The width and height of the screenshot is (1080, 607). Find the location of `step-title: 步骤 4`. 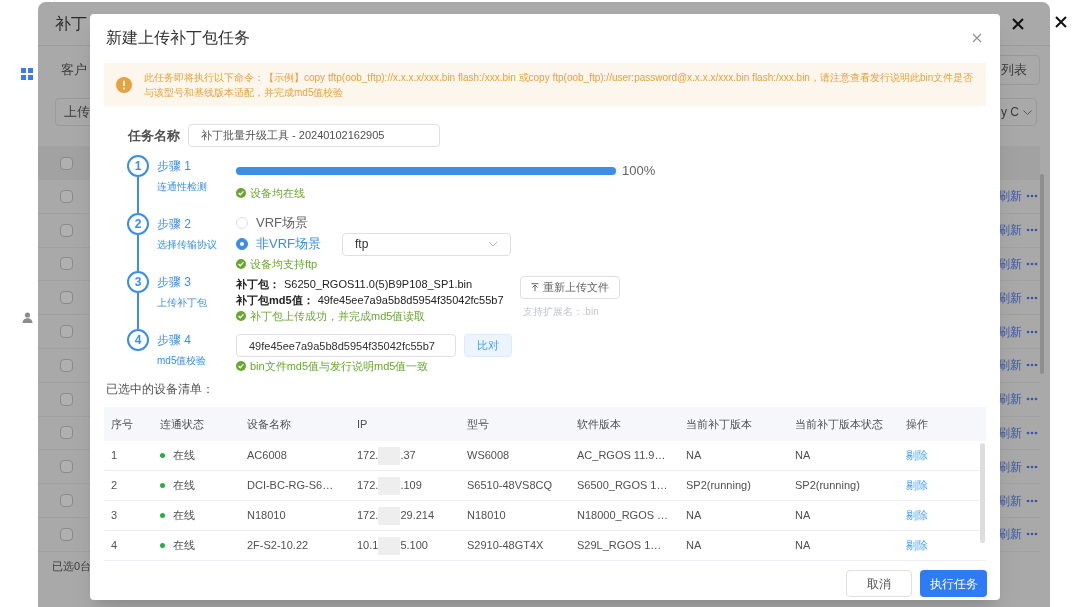

step-title: 步骤 4 is located at coordinates (174, 340).